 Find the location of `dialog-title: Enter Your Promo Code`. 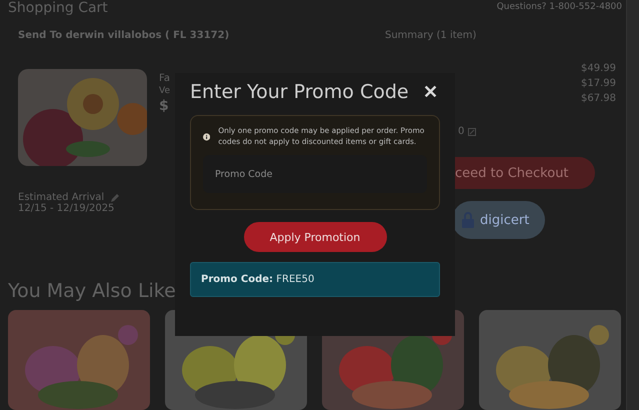

dialog-title: Enter Your Promo Code is located at coordinates (299, 92).